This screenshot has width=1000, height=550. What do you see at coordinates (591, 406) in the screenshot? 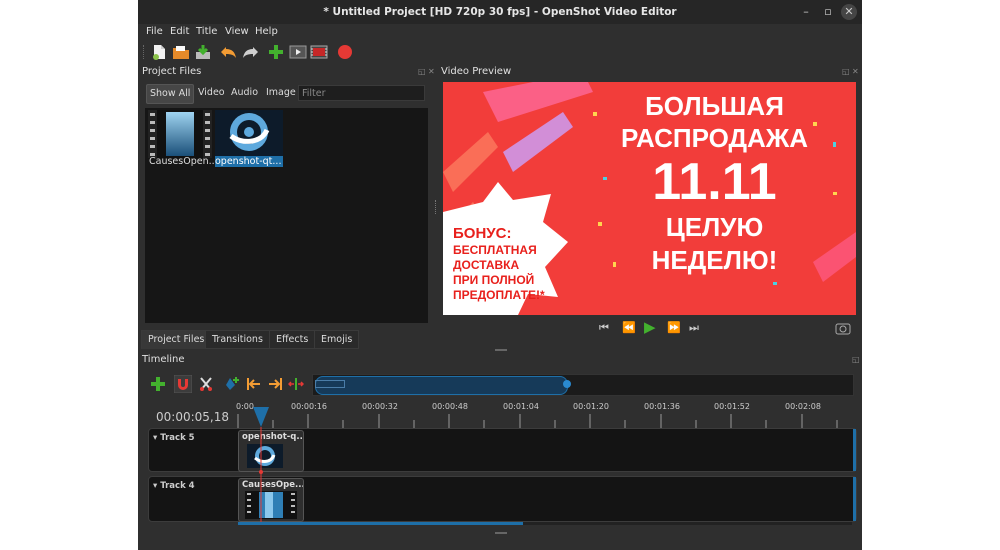
I see `ruler-label: 00:01:20` at bounding box center [591, 406].